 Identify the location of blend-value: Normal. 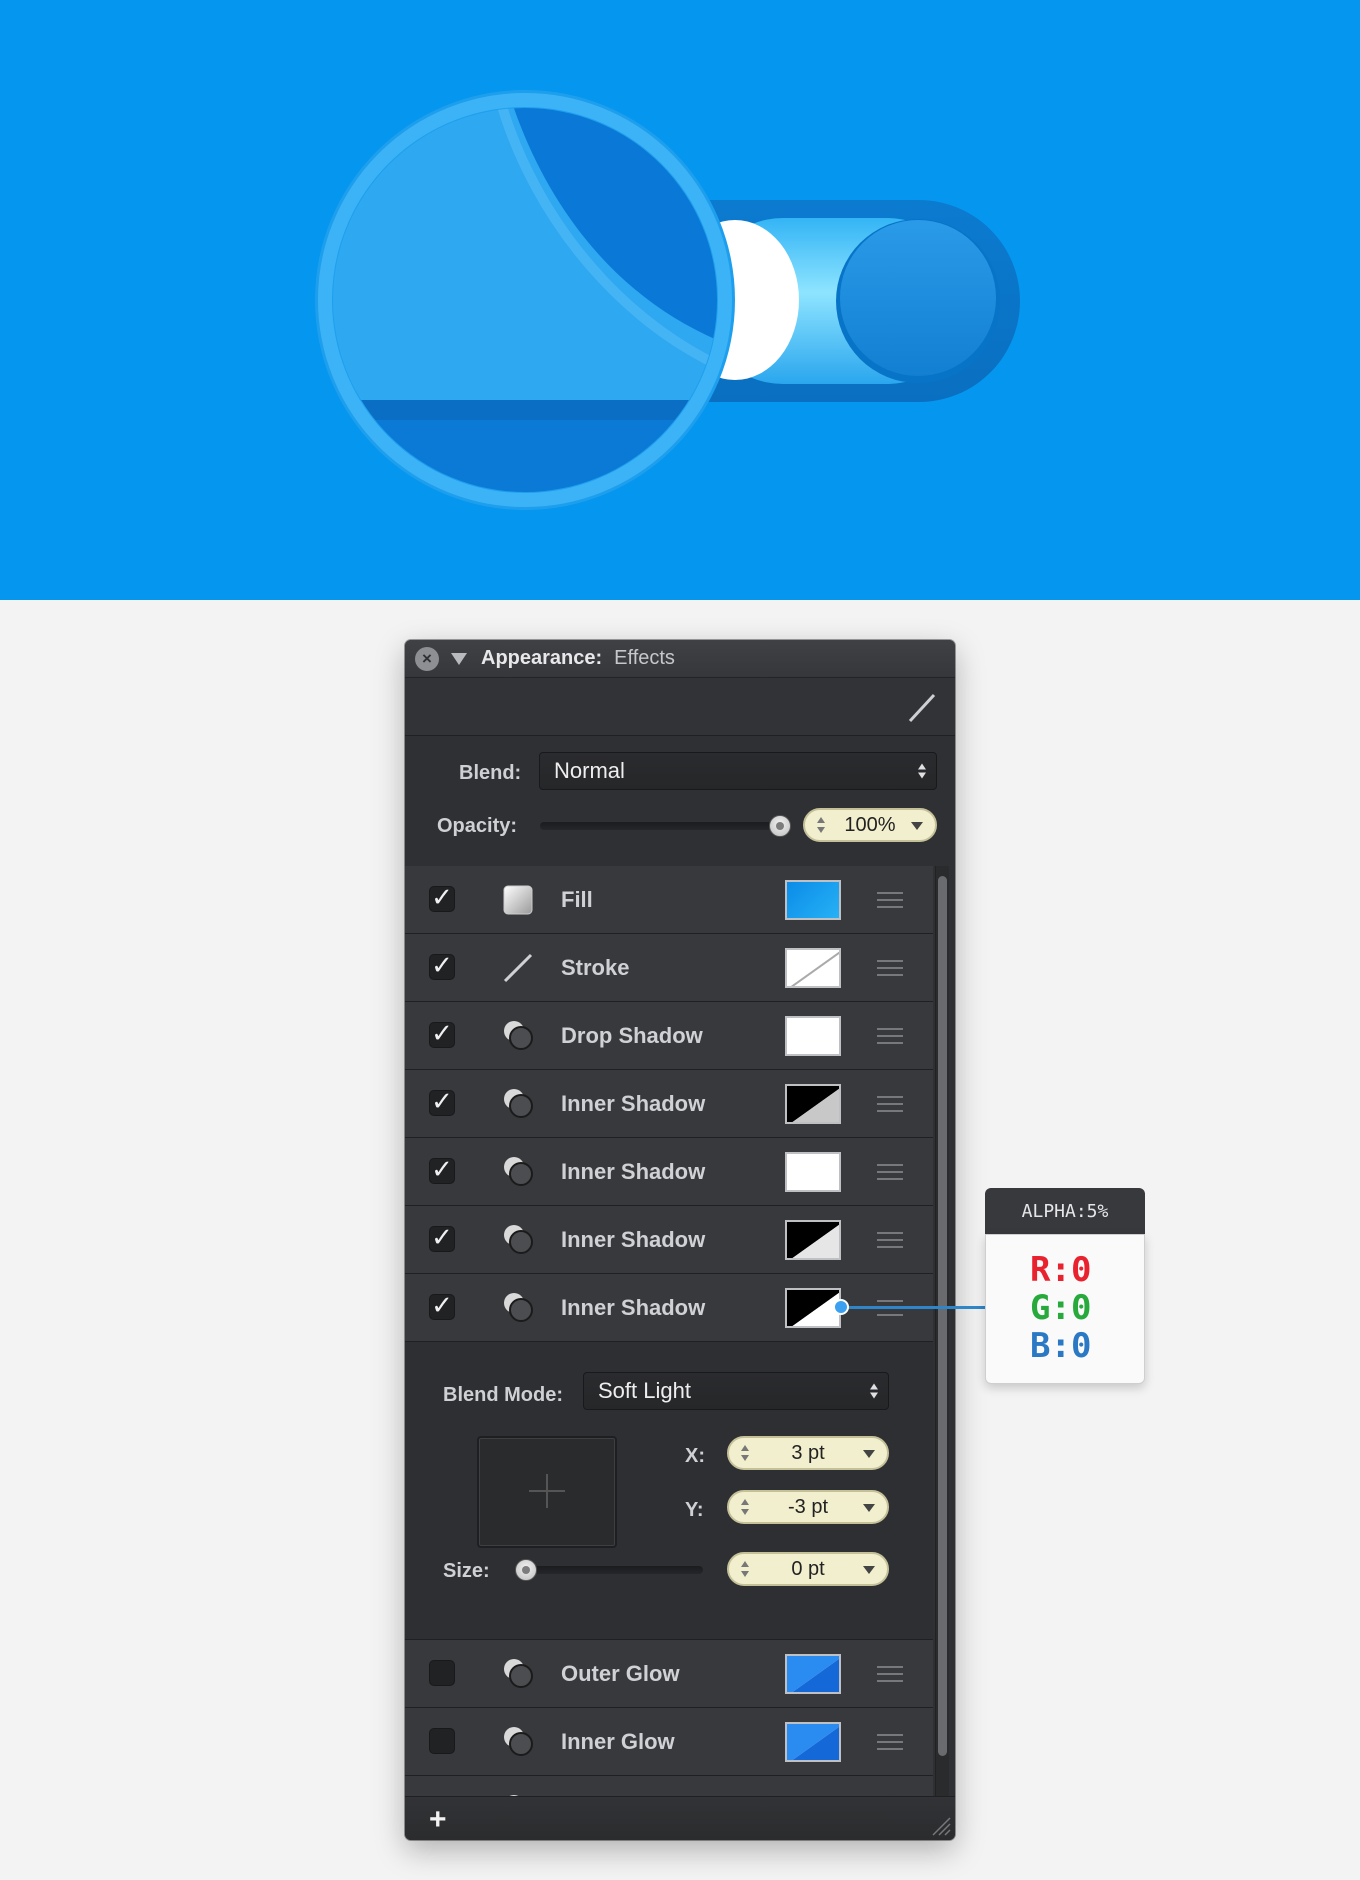
(589, 770).